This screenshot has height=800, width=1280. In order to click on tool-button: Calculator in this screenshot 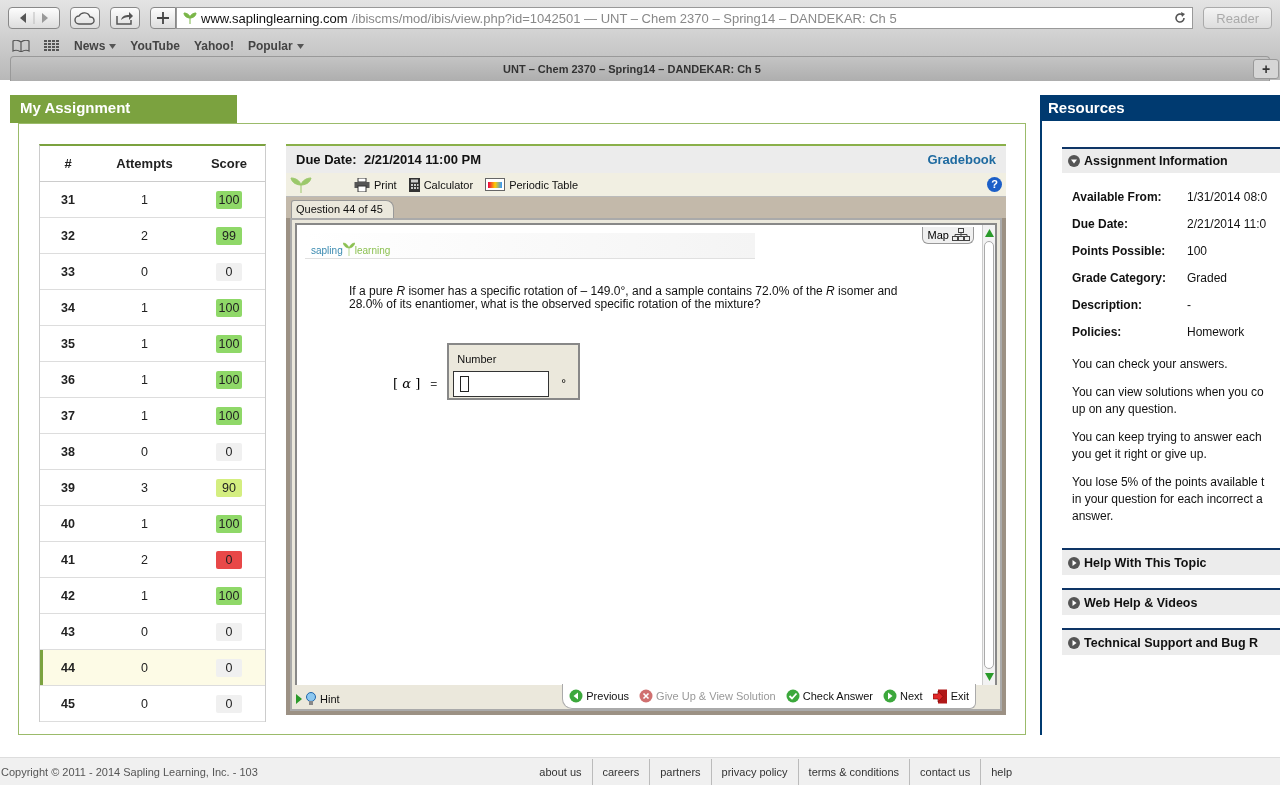, I will do `click(441, 184)`.